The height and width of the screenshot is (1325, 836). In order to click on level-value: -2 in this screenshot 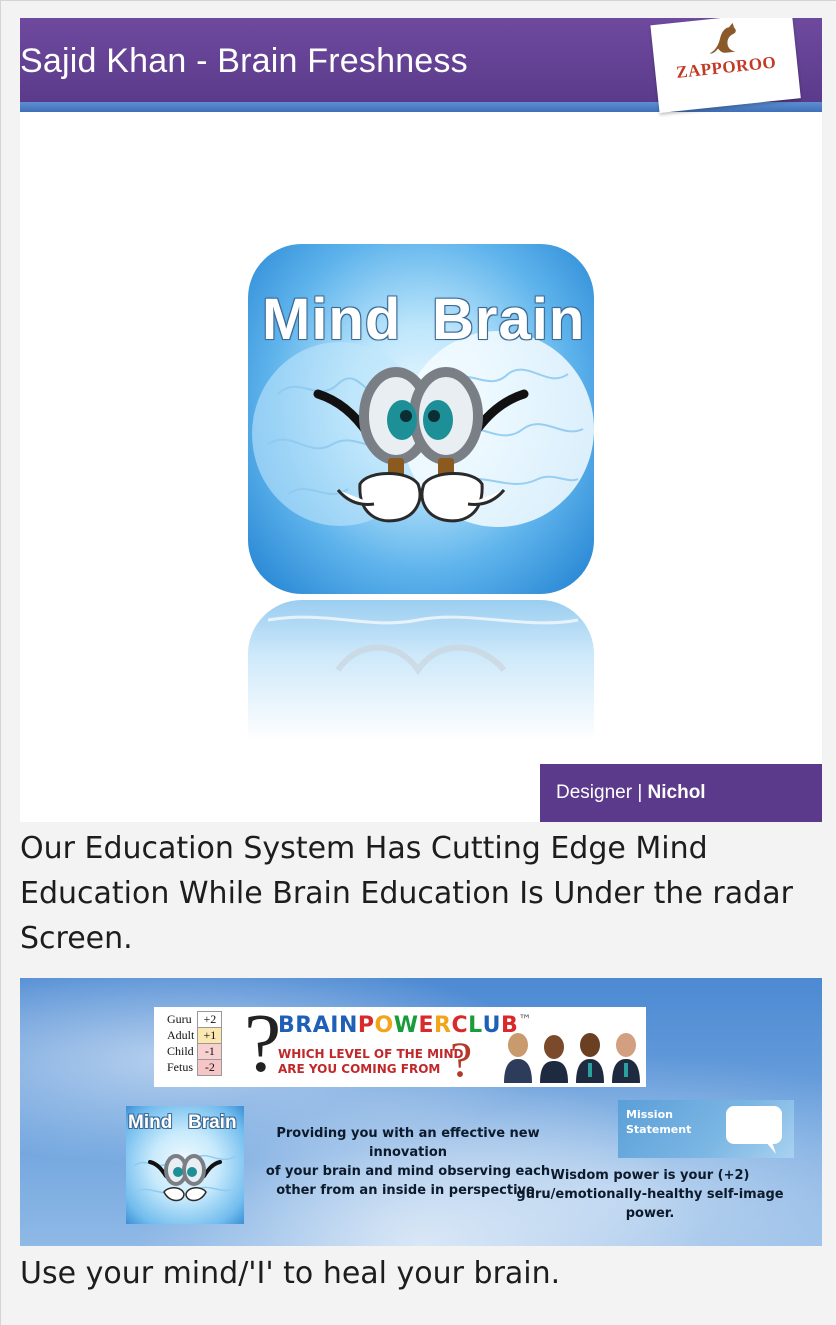, I will do `click(210, 1067)`.